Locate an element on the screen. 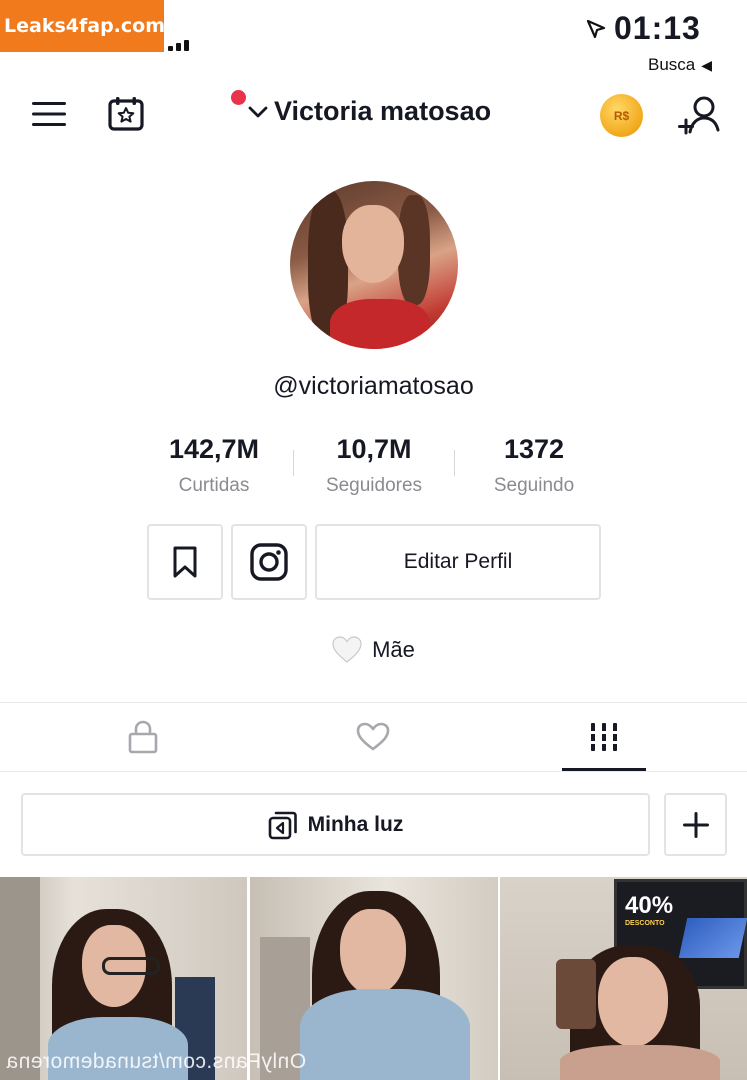  lock-icon is located at coordinates (143, 737).